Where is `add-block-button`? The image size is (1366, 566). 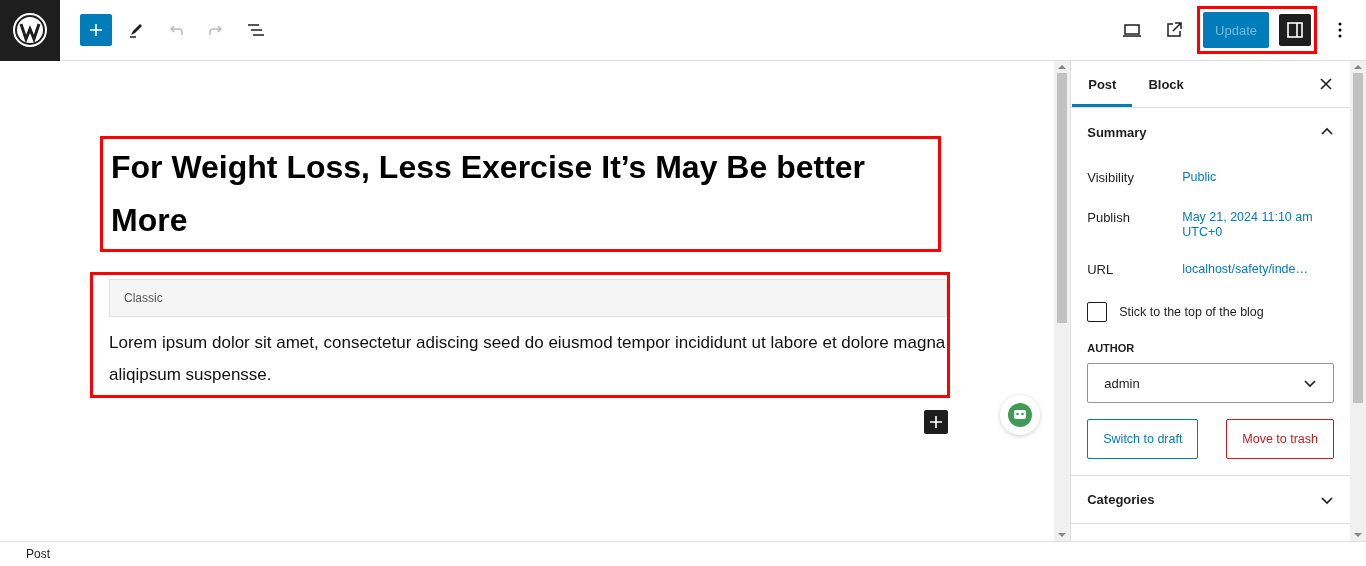
add-block-button is located at coordinates (936, 422).